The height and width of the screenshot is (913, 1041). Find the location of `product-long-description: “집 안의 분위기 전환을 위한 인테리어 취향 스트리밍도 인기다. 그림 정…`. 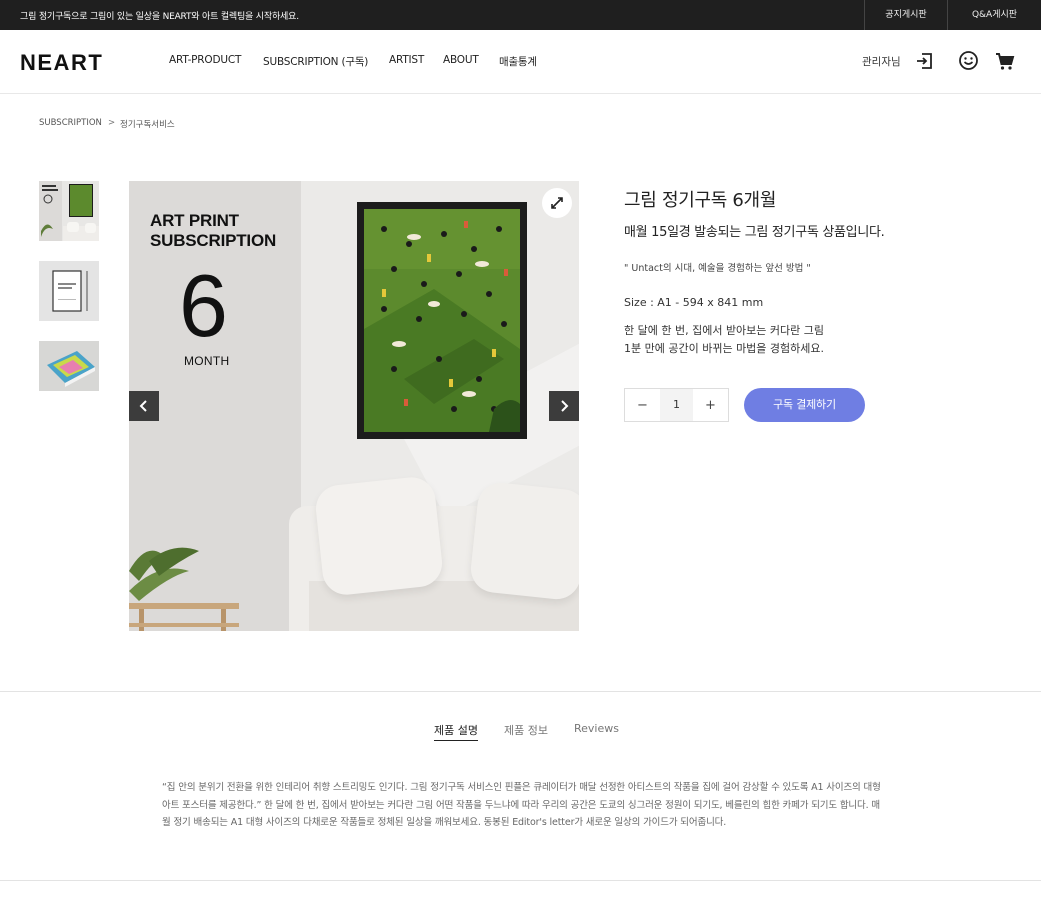

product-long-description: “집 안의 분위기 전환을 위한 인테리어 취향 스트리밍도 인기다. 그림 정… is located at coordinates (521, 805).